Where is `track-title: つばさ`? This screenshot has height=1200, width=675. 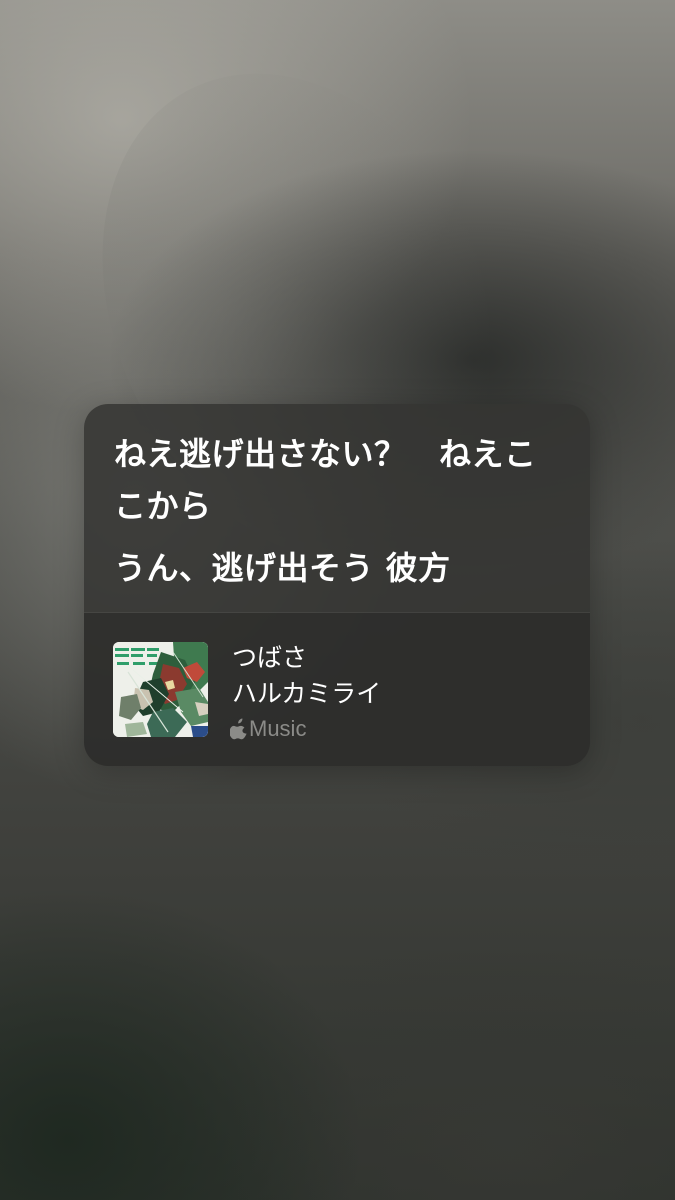 track-title: つばさ is located at coordinates (270, 657).